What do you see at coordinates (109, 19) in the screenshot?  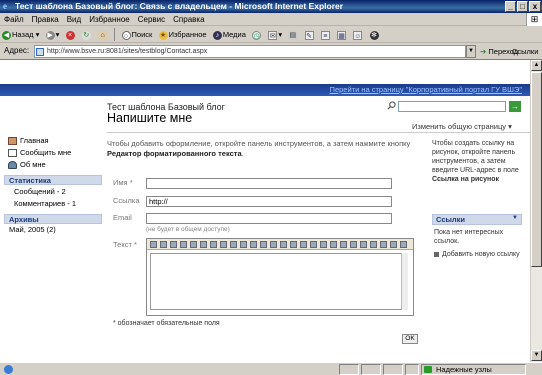 I see `menu-favorites: Избранное` at bounding box center [109, 19].